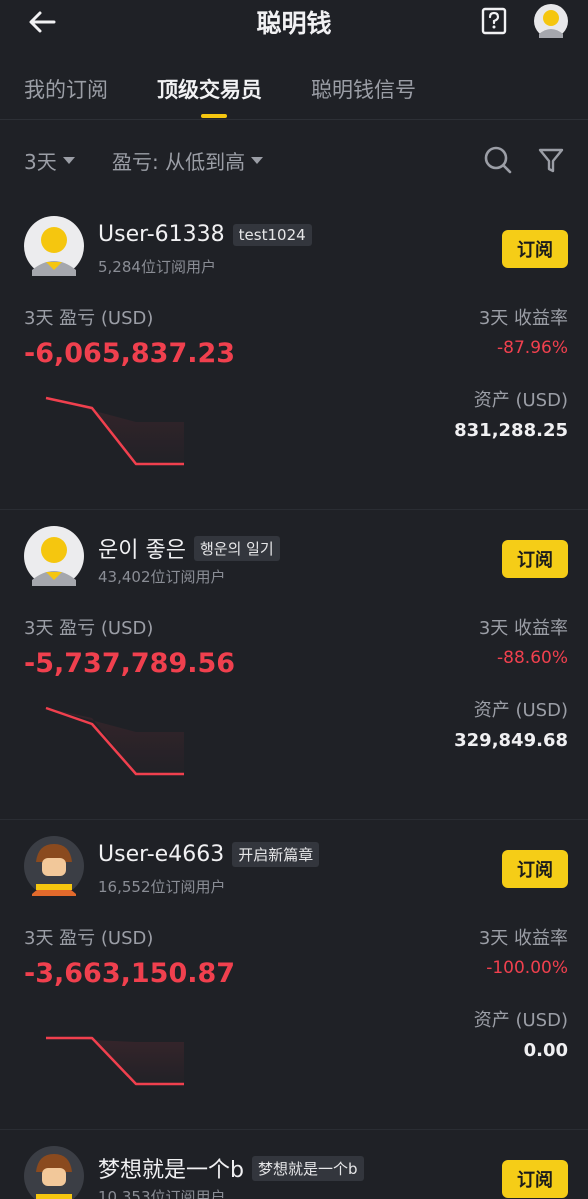 This screenshot has height=1199, width=588. I want to click on subscriber-count: 10,353位订阅用户, so click(162, 1193).